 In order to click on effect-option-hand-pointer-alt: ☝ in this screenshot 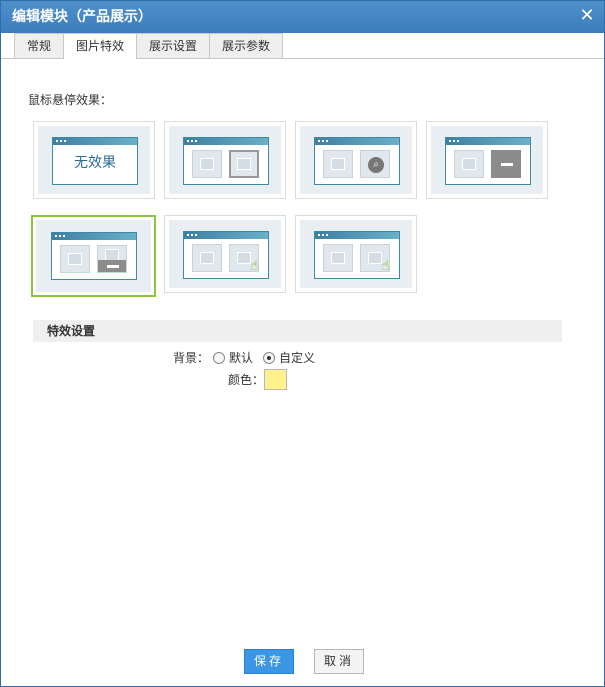, I will do `click(356, 254)`.